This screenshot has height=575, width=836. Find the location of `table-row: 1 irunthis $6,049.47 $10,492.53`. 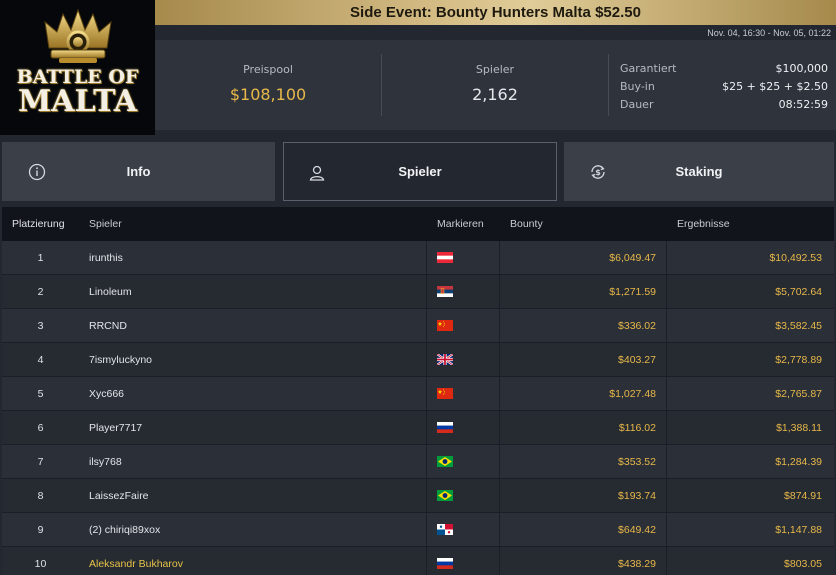

table-row: 1 irunthis $6,049.47 $10,492.53 is located at coordinates (418, 258).